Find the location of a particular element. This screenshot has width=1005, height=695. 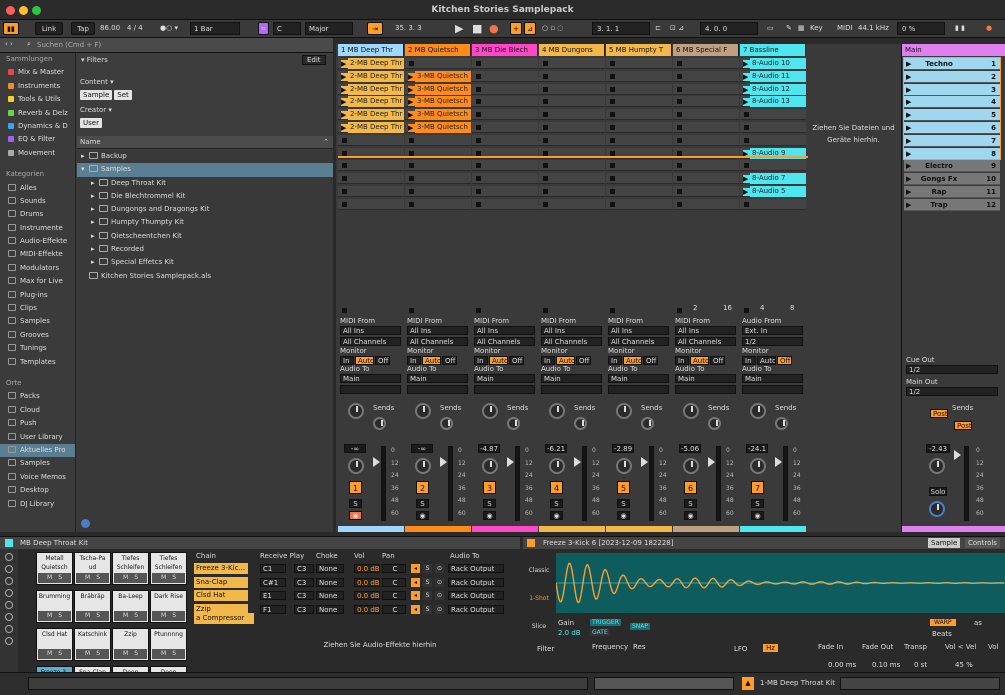

track-header: 5 MB Humpty T is located at coordinates (639, 50).